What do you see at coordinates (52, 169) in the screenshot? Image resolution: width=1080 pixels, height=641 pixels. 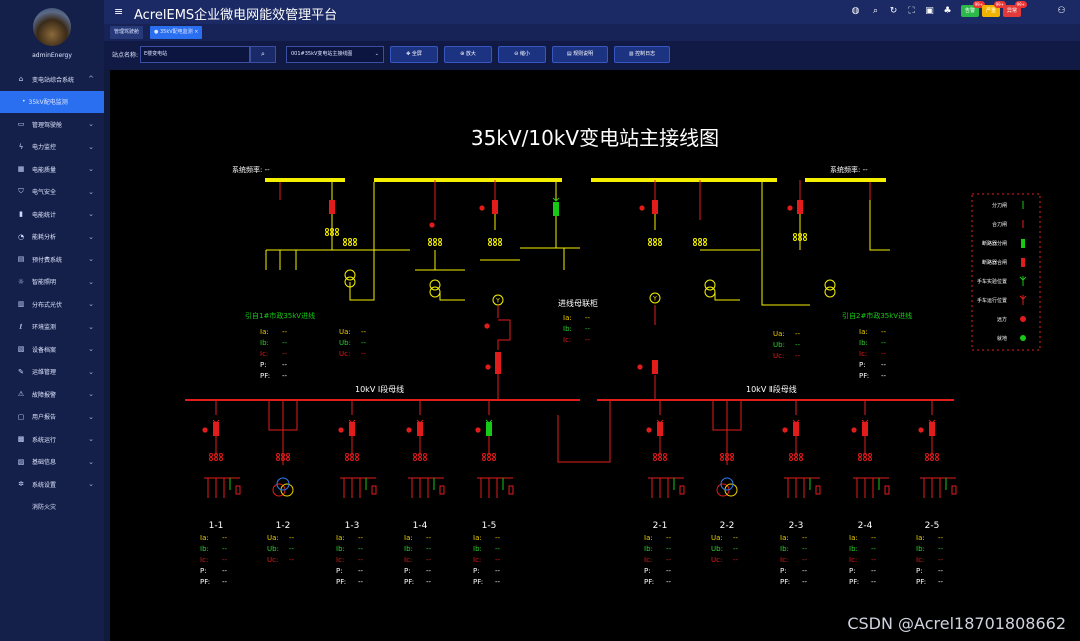 I see `sidebar-item-4: ▦ 电能质量 ⌄` at bounding box center [52, 169].